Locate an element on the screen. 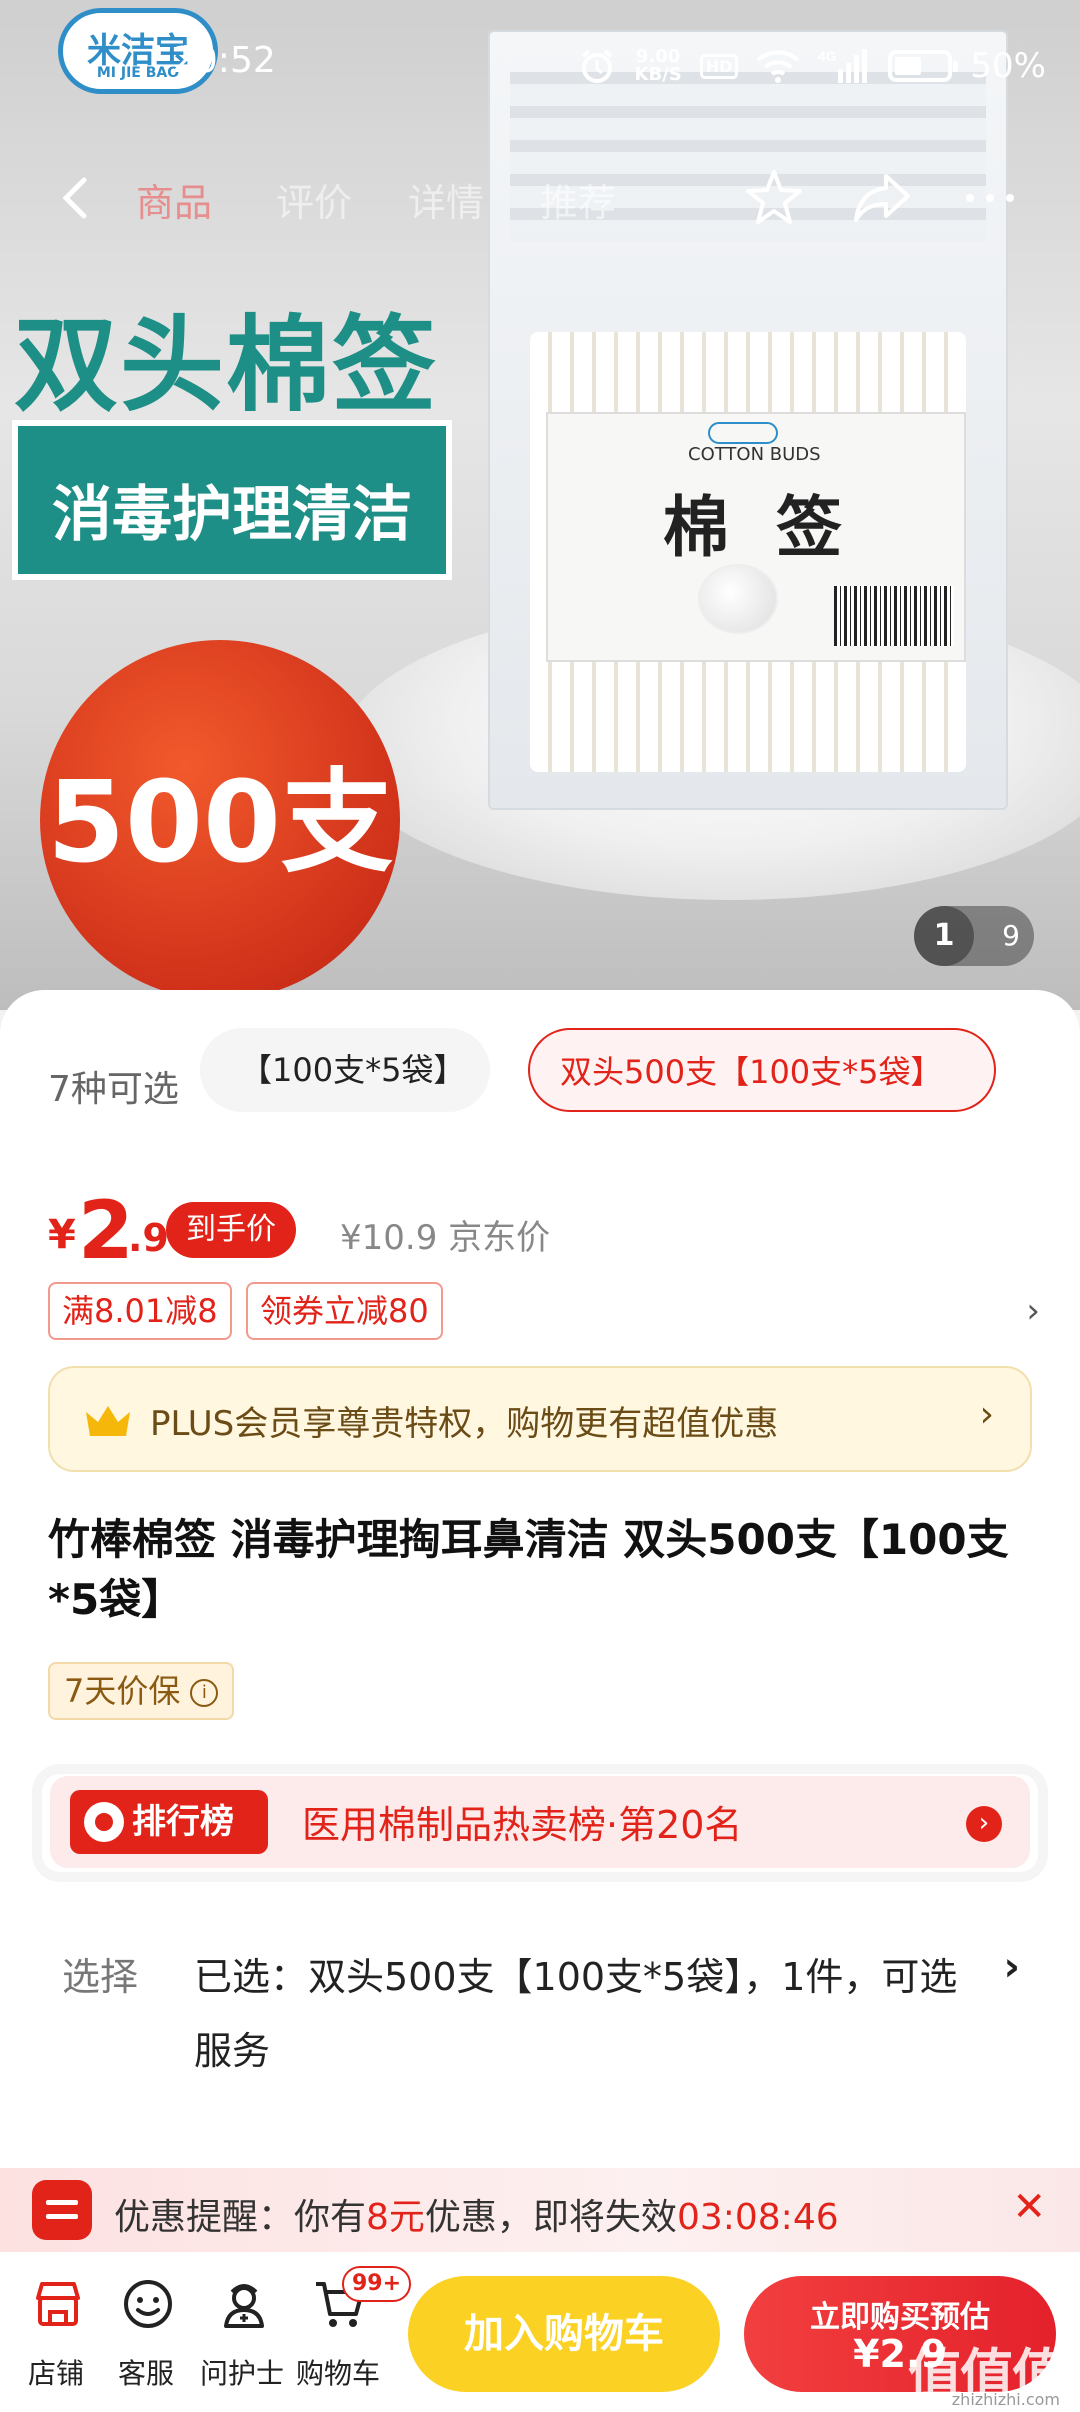 The image size is (1080, 2412). ranking-badge: 排行榜 is located at coordinates (169, 1822).